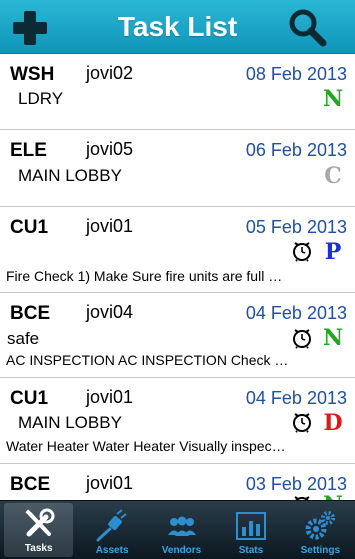 Image resolution: width=355 pixels, height=559 pixels. I want to click on task-code: ELE, so click(28, 150).